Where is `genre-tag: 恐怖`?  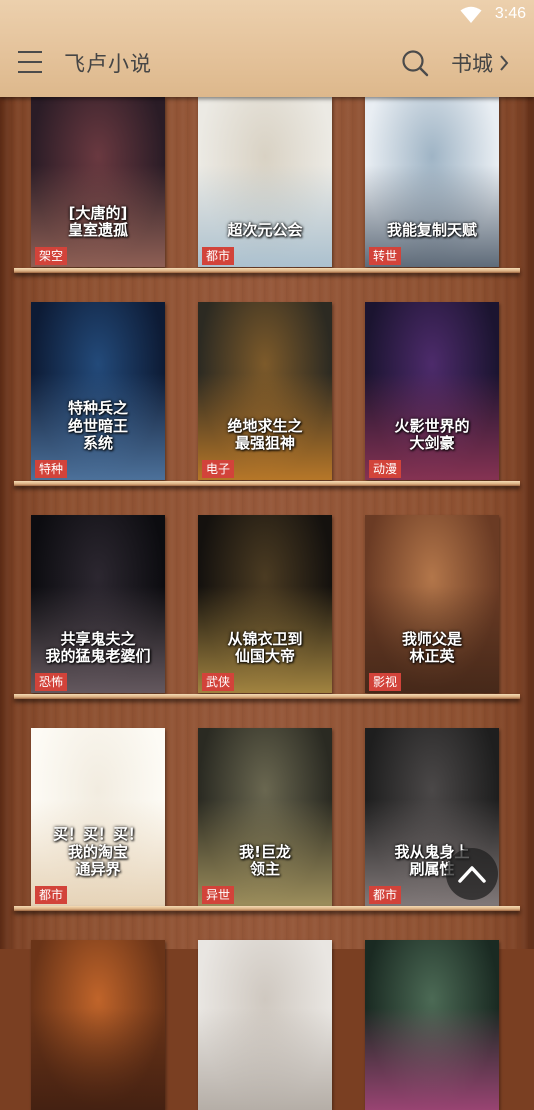
genre-tag: 恐怖 is located at coordinates (51, 682).